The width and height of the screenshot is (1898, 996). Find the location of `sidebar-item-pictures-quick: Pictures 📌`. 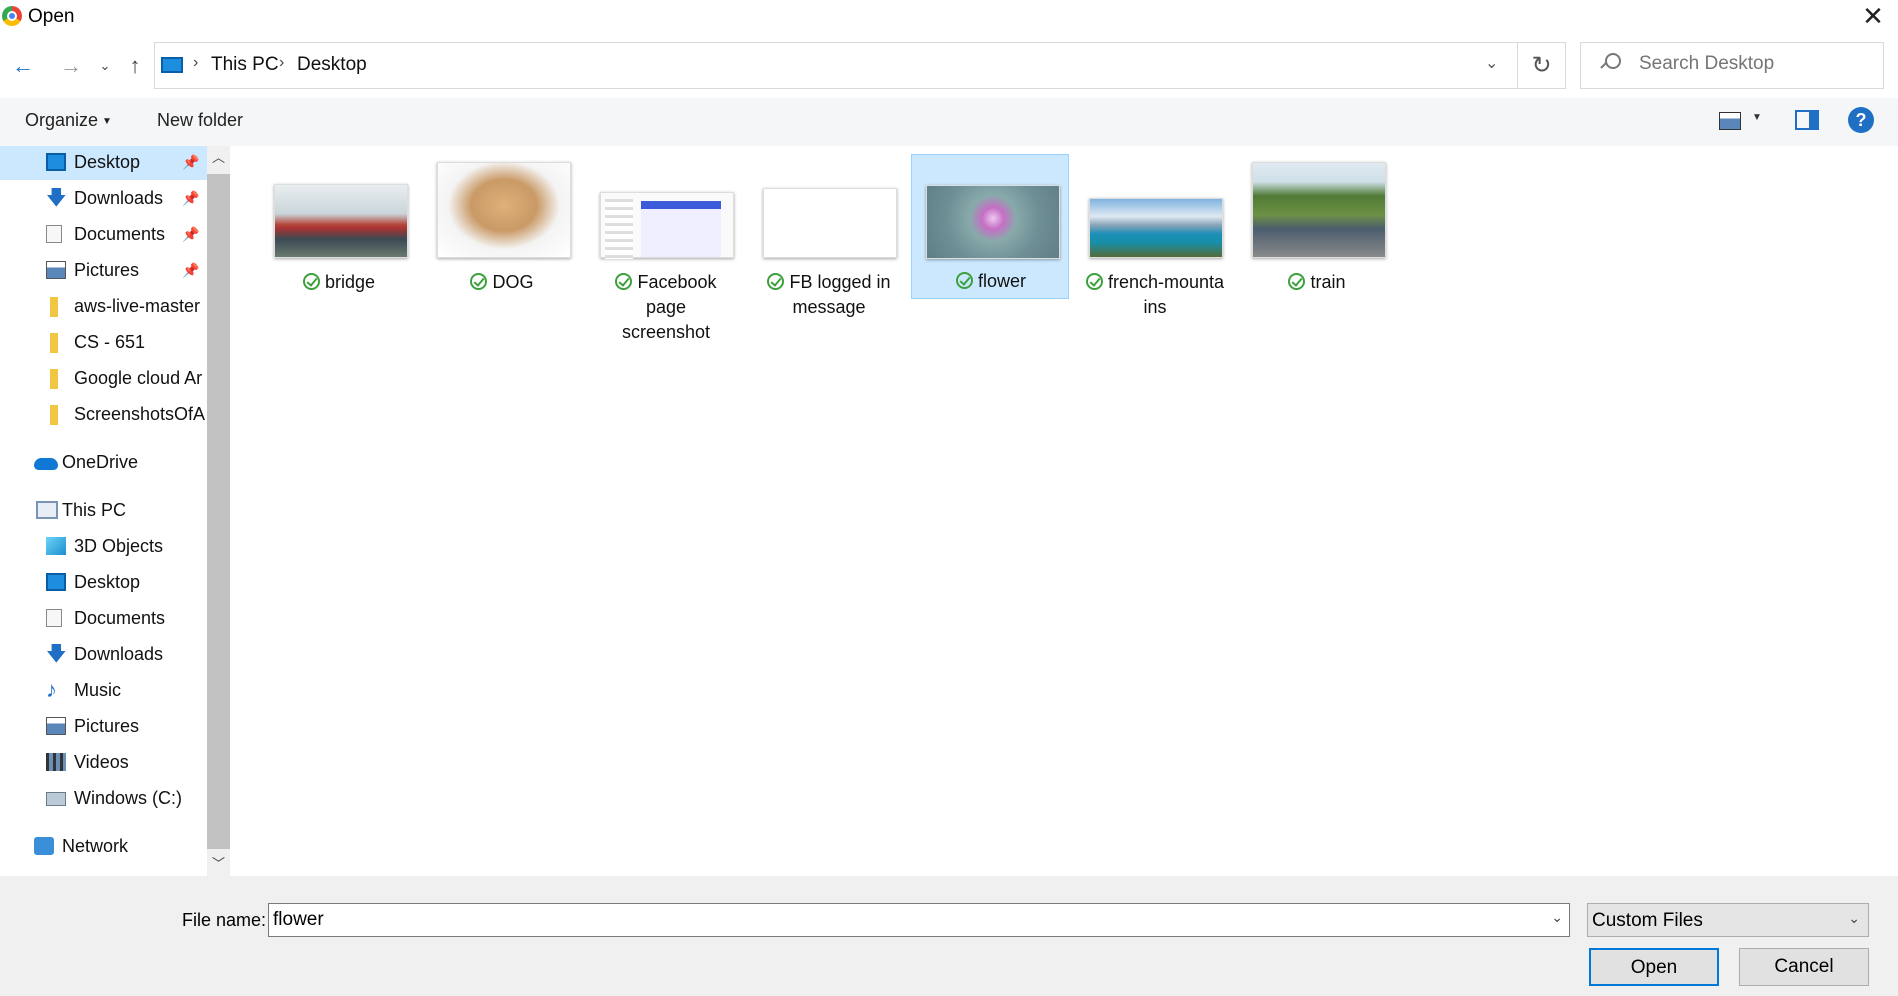

sidebar-item-pictures-quick: Pictures 📌 is located at coordinates (103, 271).